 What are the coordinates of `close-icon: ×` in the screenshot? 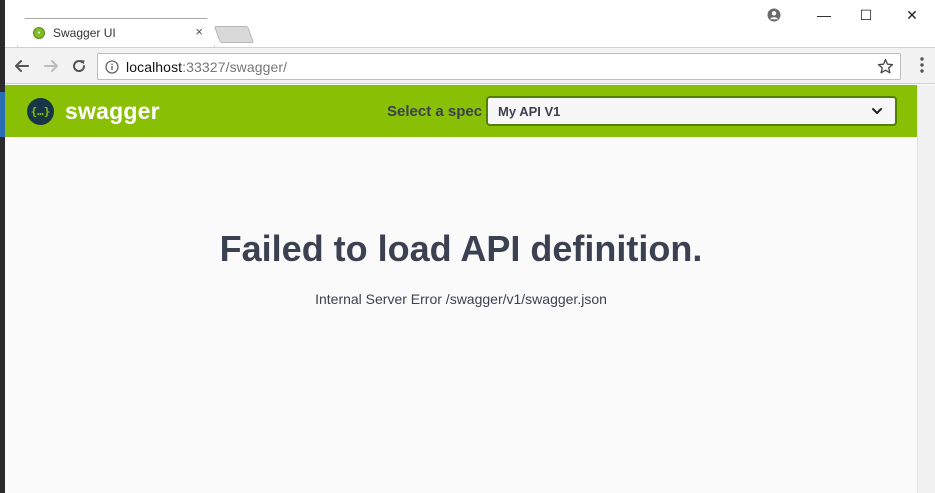 It's located at (199, 31).